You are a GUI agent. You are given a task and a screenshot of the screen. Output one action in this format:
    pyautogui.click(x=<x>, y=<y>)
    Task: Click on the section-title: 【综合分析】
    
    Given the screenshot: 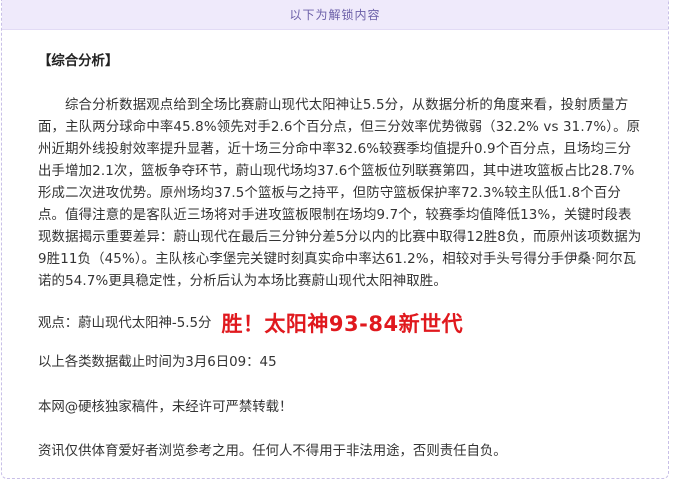 What is the action you would take?
    pyautogui.click(x=78, y=61)
    